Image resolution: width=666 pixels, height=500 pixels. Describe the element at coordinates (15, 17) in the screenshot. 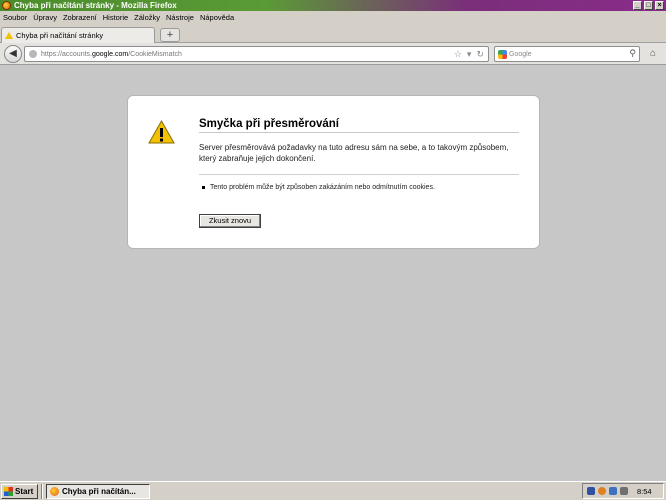

I see `menu-soubor: Soubor` at that location.